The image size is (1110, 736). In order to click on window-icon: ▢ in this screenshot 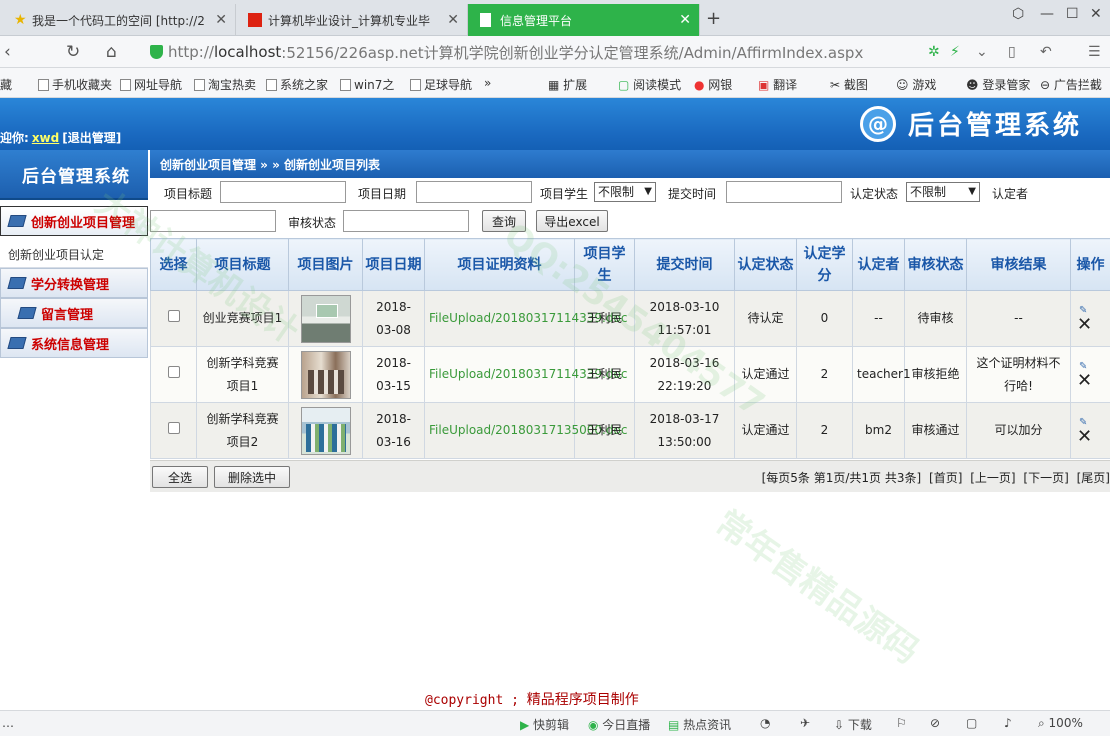, I will do `click(971, 723)`.